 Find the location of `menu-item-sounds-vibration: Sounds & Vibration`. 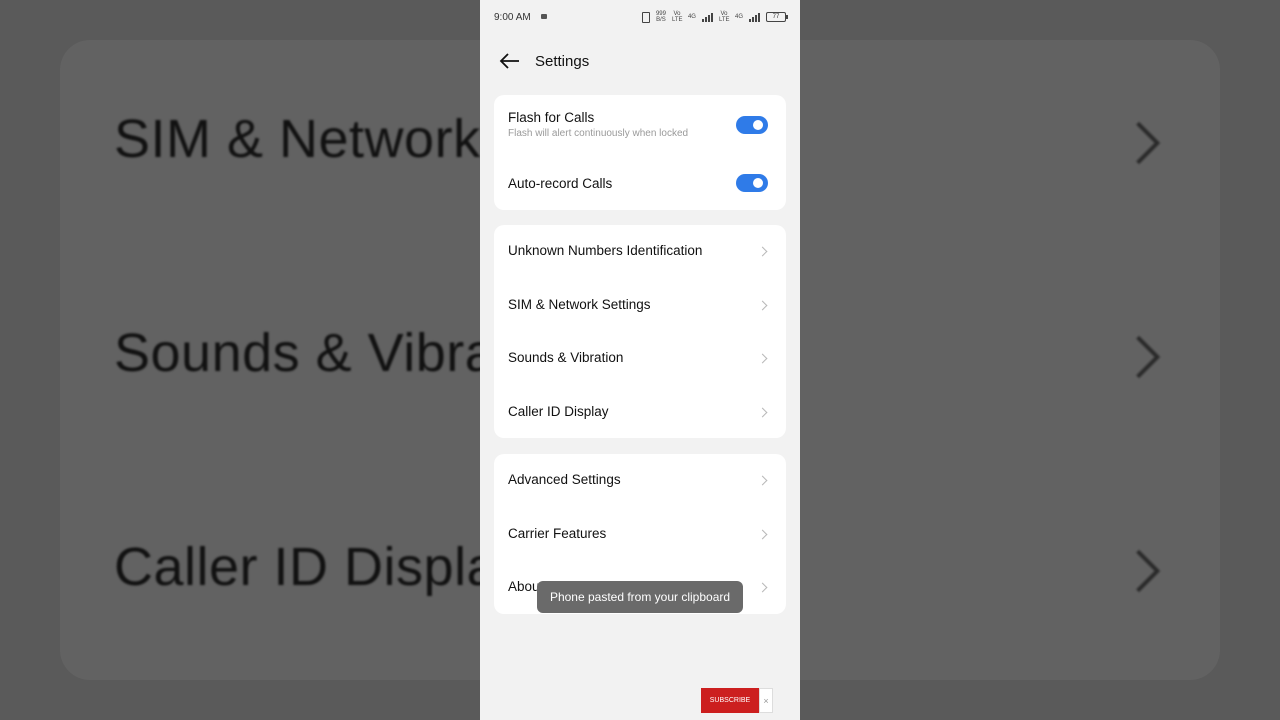

menu-item-sounds-vibration: Sounds & Vibration is located at coordinates (640, 359).